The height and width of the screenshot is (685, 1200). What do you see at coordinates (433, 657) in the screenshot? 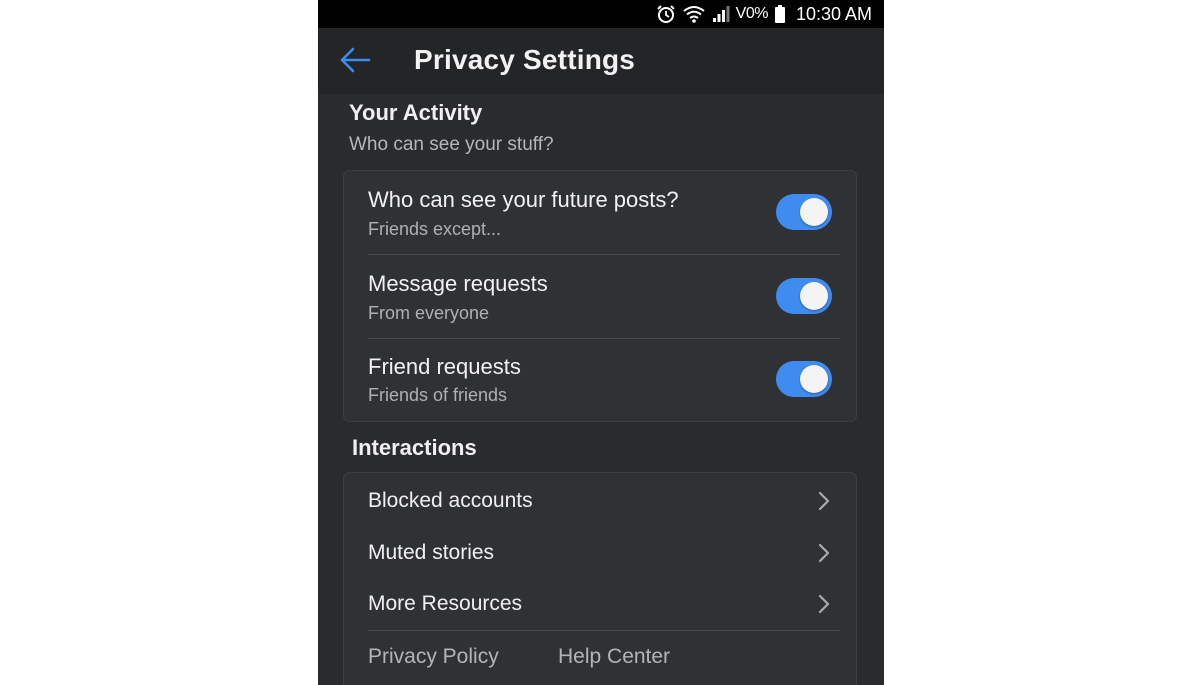
I see `privacy-policy-link: Privacy Policy` at bounding box center [433, 657].